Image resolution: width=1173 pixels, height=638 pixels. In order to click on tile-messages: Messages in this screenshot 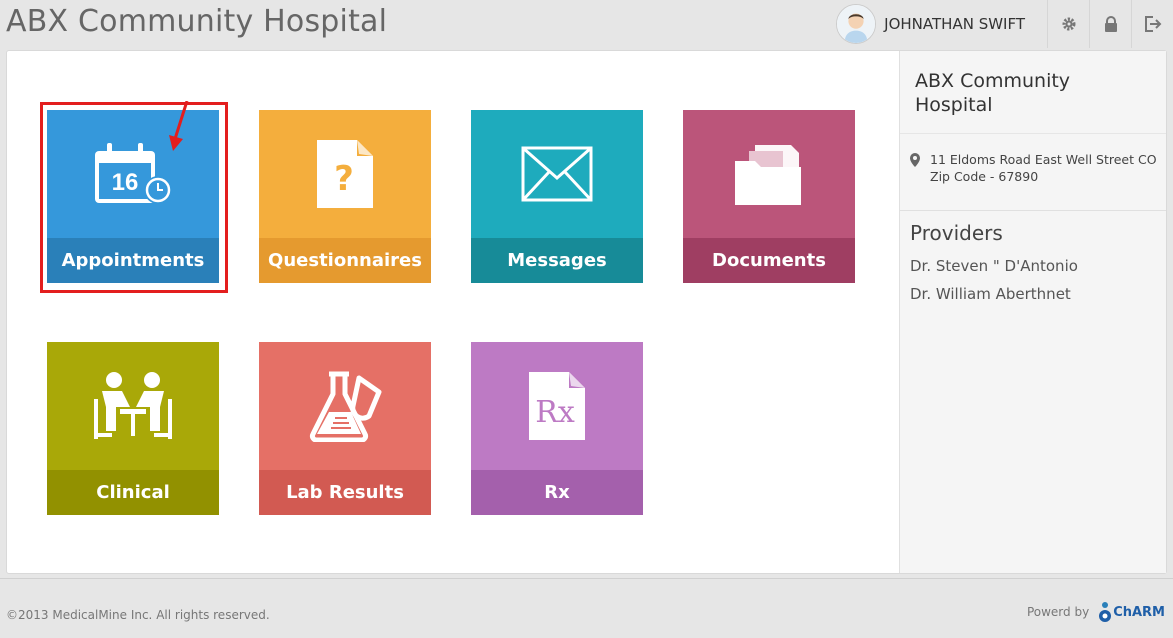, I will do `click(557, 196)`.